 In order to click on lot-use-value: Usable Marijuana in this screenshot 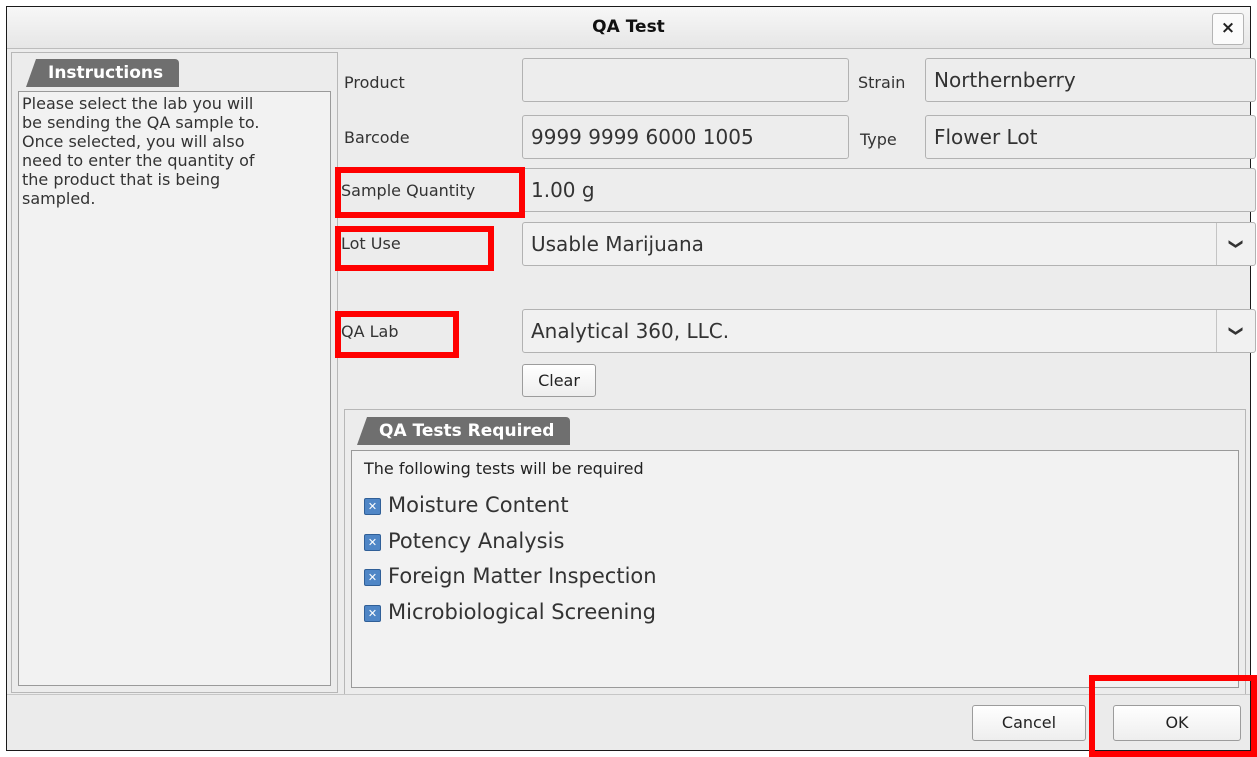, I will do `click(617, 244)`.